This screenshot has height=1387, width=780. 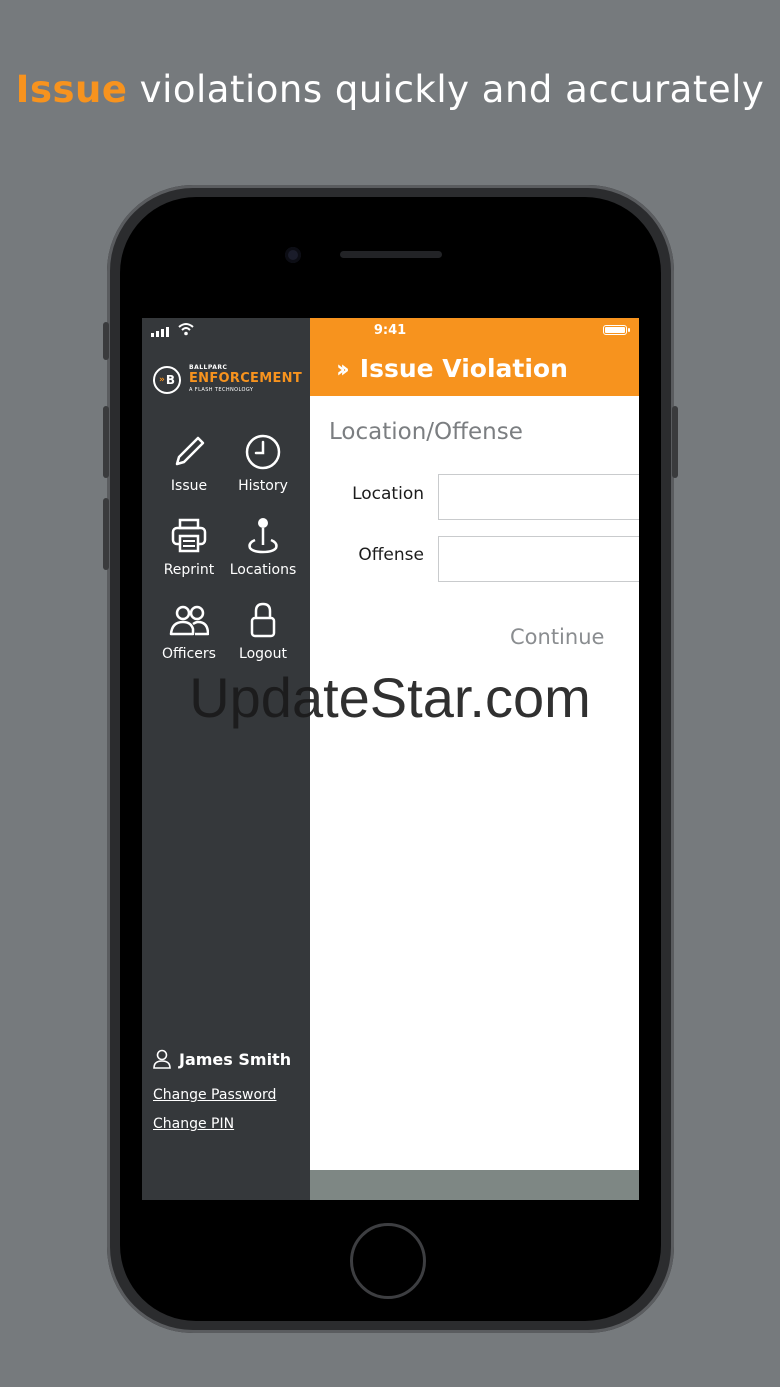 What do you see at coordinates (391, 254) in the screenshot?
I see `earpiece-speaker` at bounding box center [391, 254].